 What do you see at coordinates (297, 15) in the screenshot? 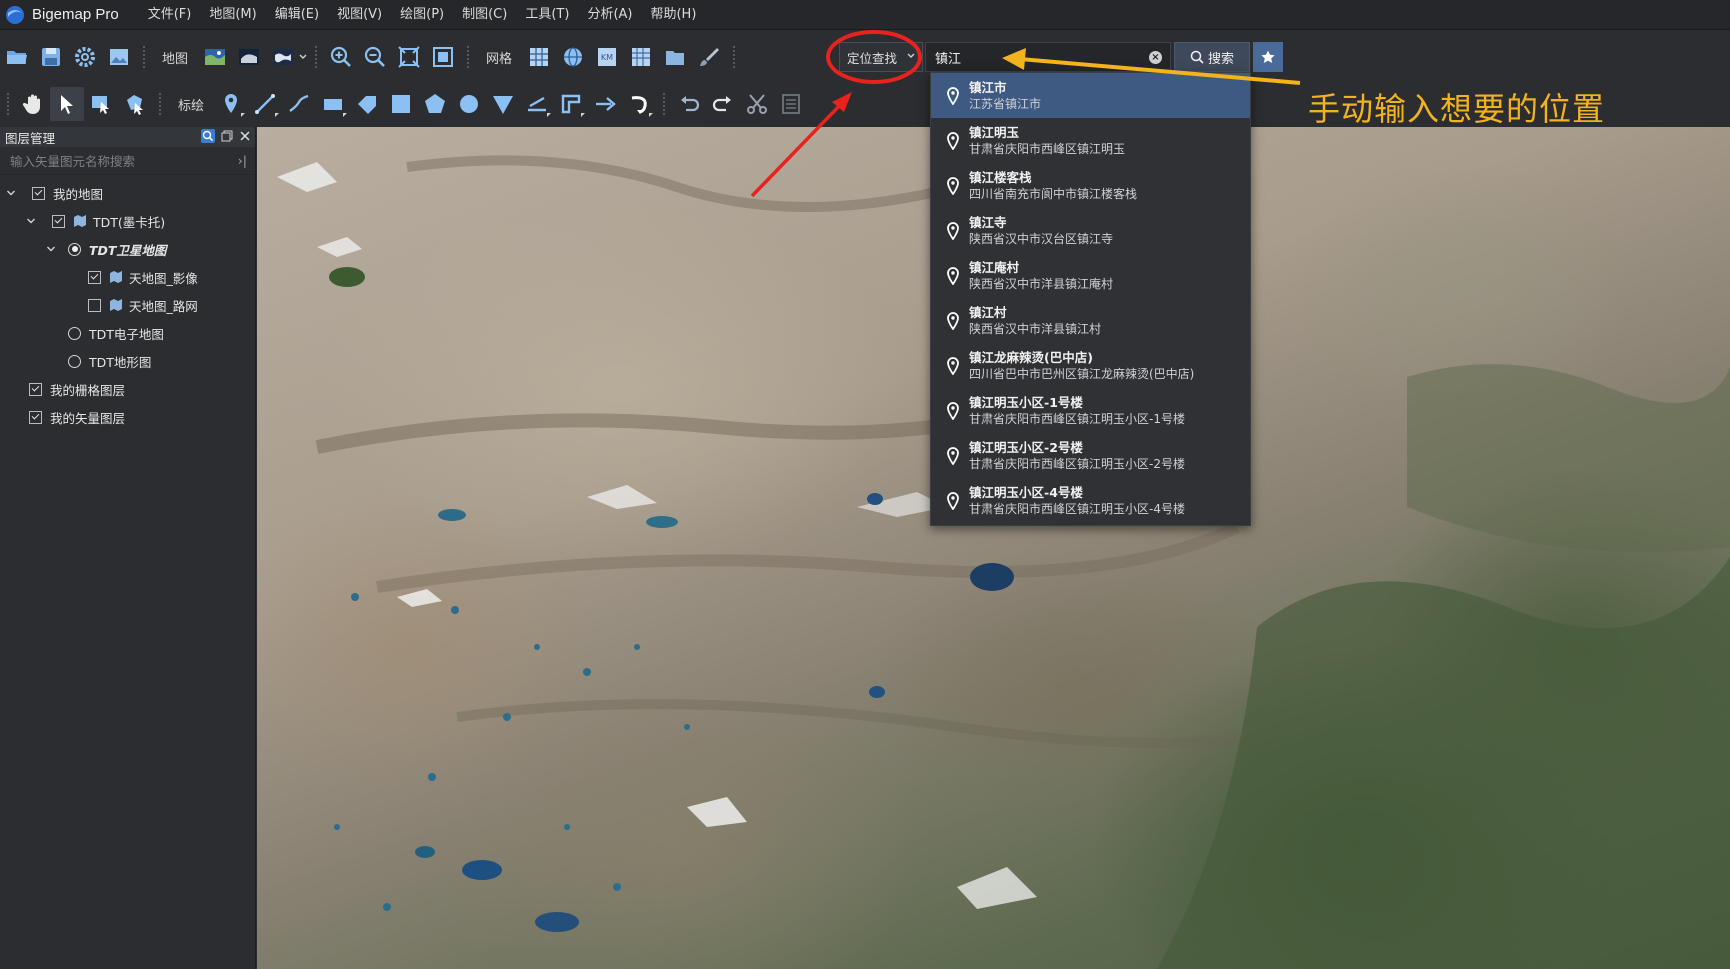
I see `menu-edit: 编辑(E)` at bounding box center [297, 15].